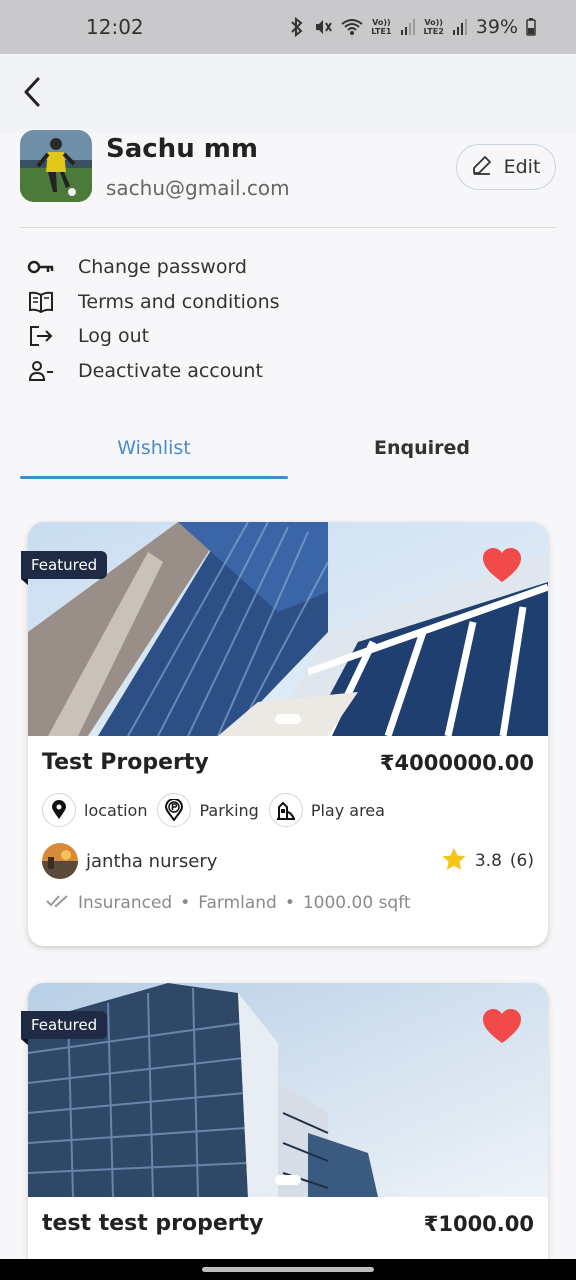 This screenshot has height=1280, width=576. I want to click on property-price: ₹4000000.00, so click(456, 762).